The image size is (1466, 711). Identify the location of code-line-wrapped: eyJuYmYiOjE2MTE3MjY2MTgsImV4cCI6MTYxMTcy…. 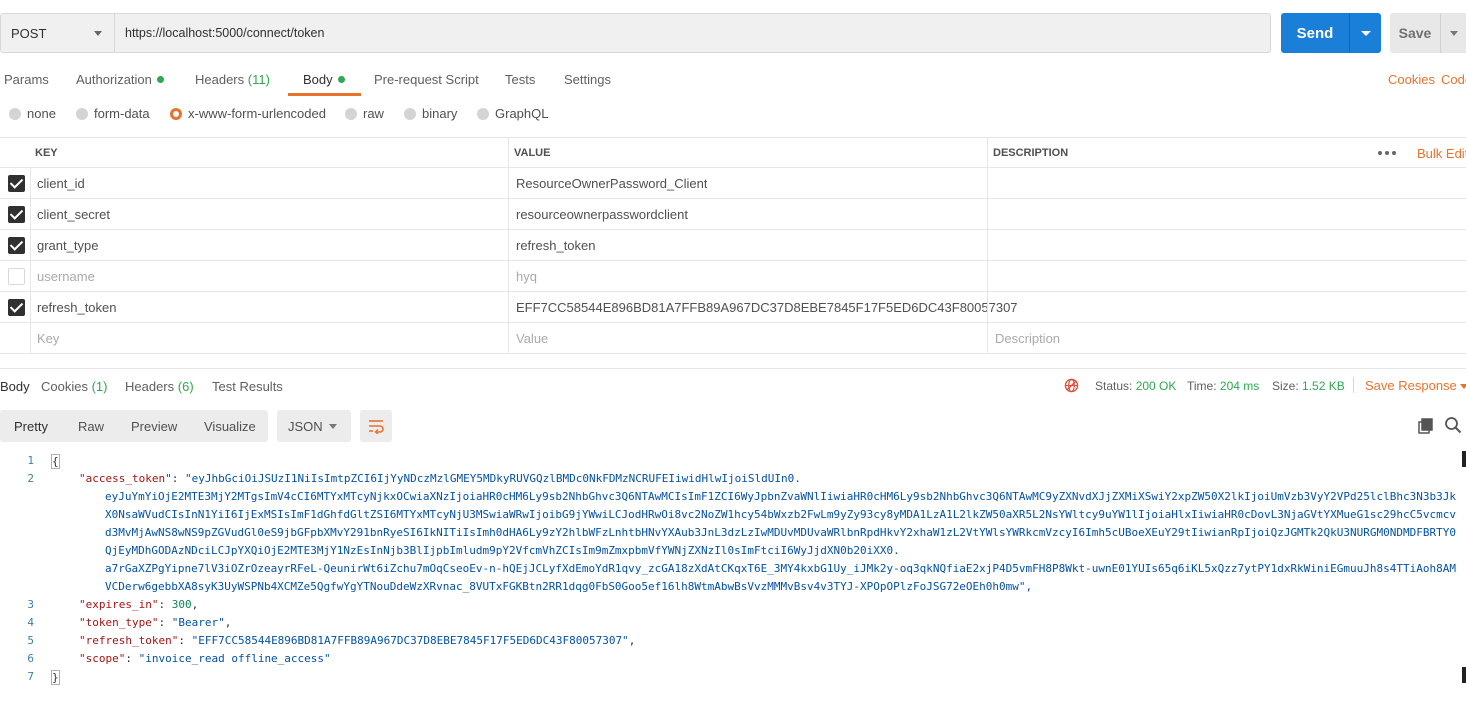
(781, 496).